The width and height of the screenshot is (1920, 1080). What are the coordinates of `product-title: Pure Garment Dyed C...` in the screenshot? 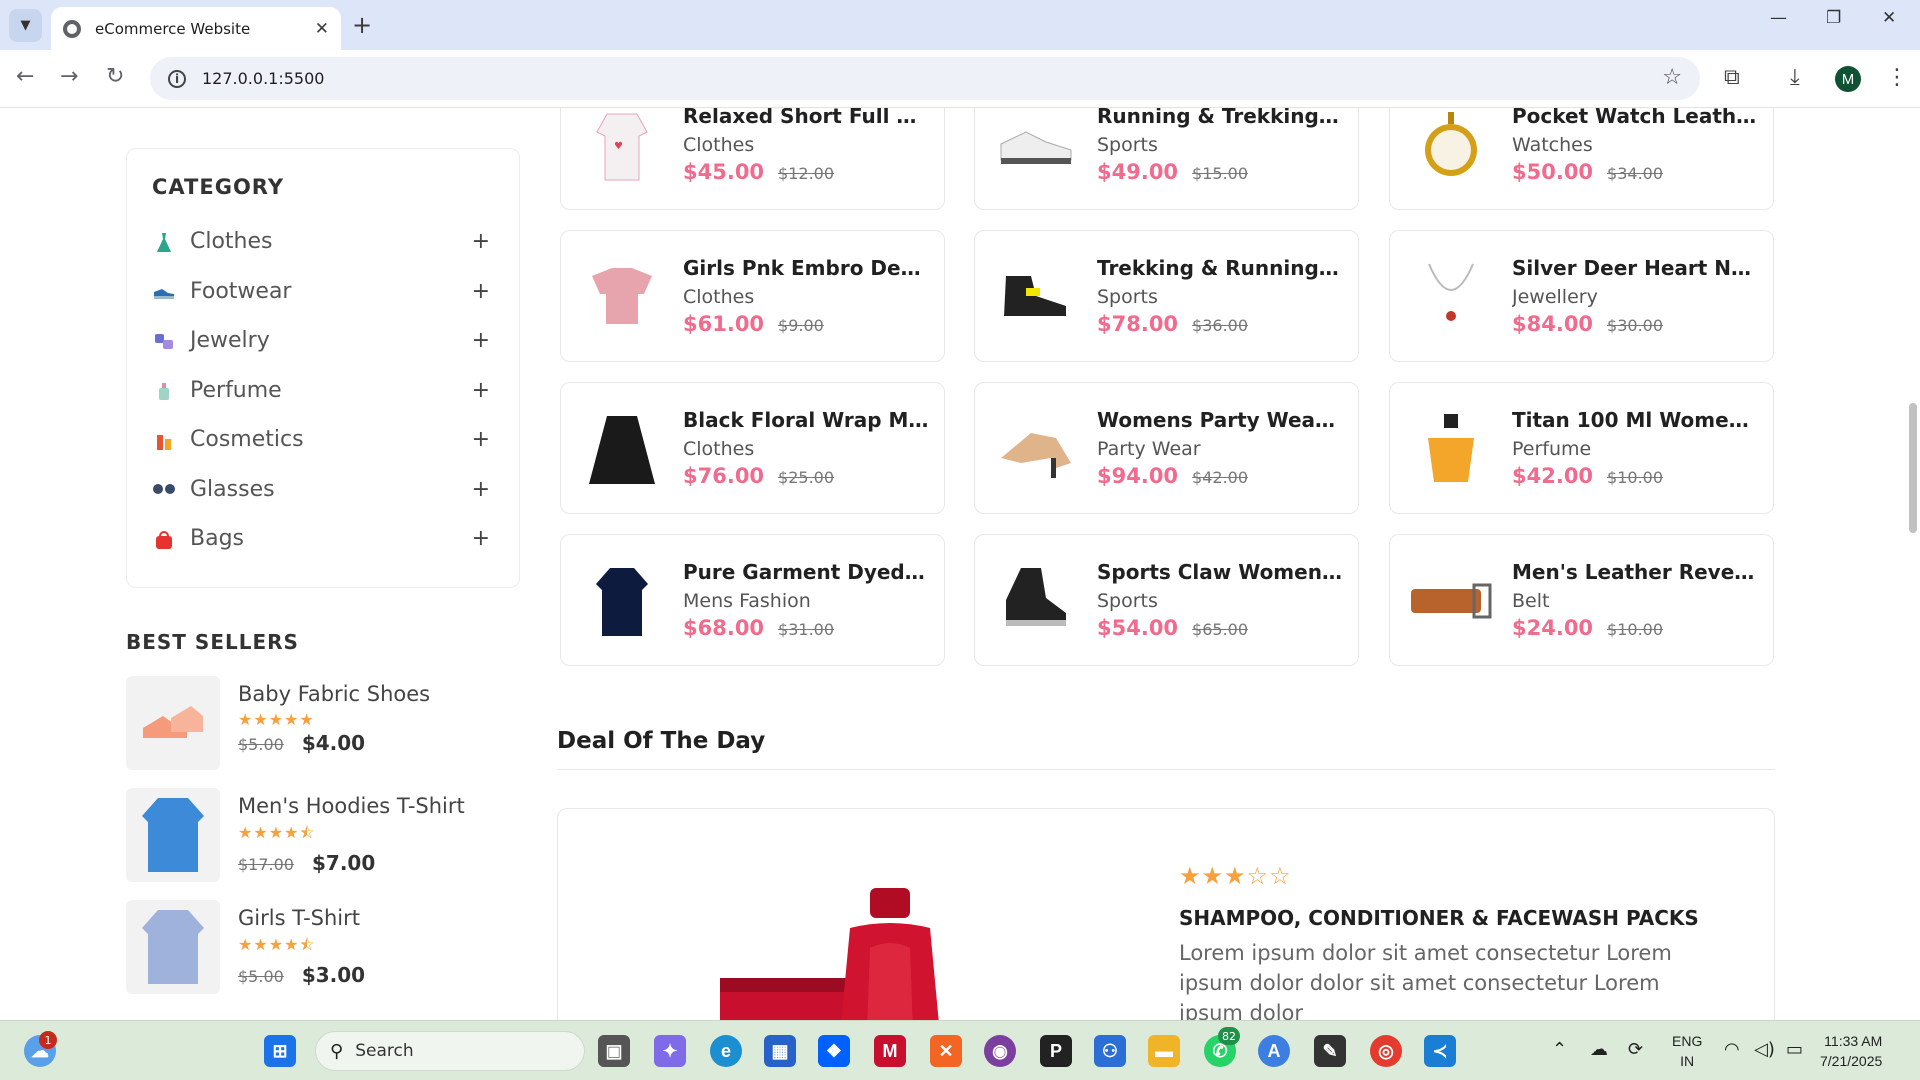 It's located at (806, 572).